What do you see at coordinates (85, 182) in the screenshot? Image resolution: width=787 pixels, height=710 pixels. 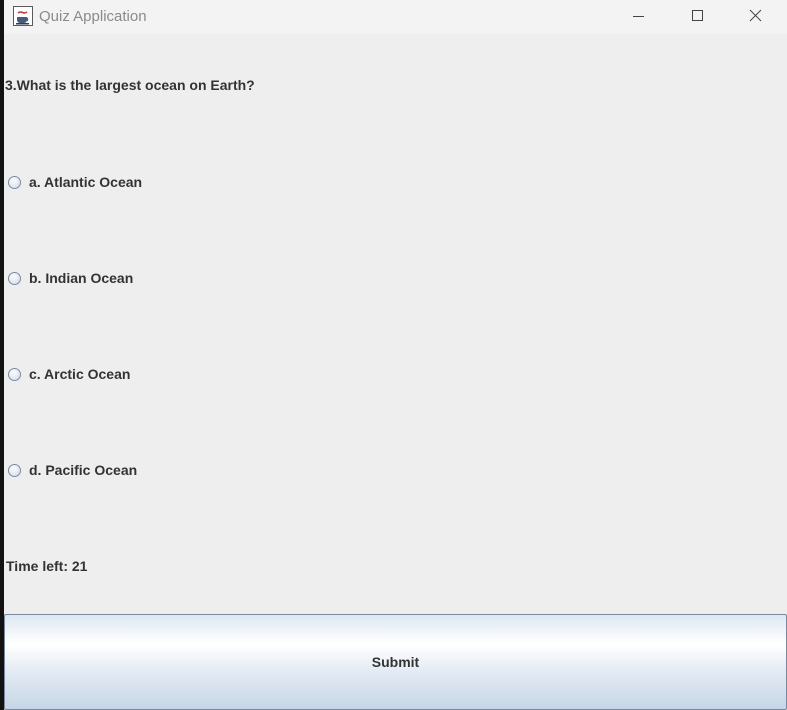 I see `option-a-label: a. Atlantic Ocean` at bounding box center [85, 182].